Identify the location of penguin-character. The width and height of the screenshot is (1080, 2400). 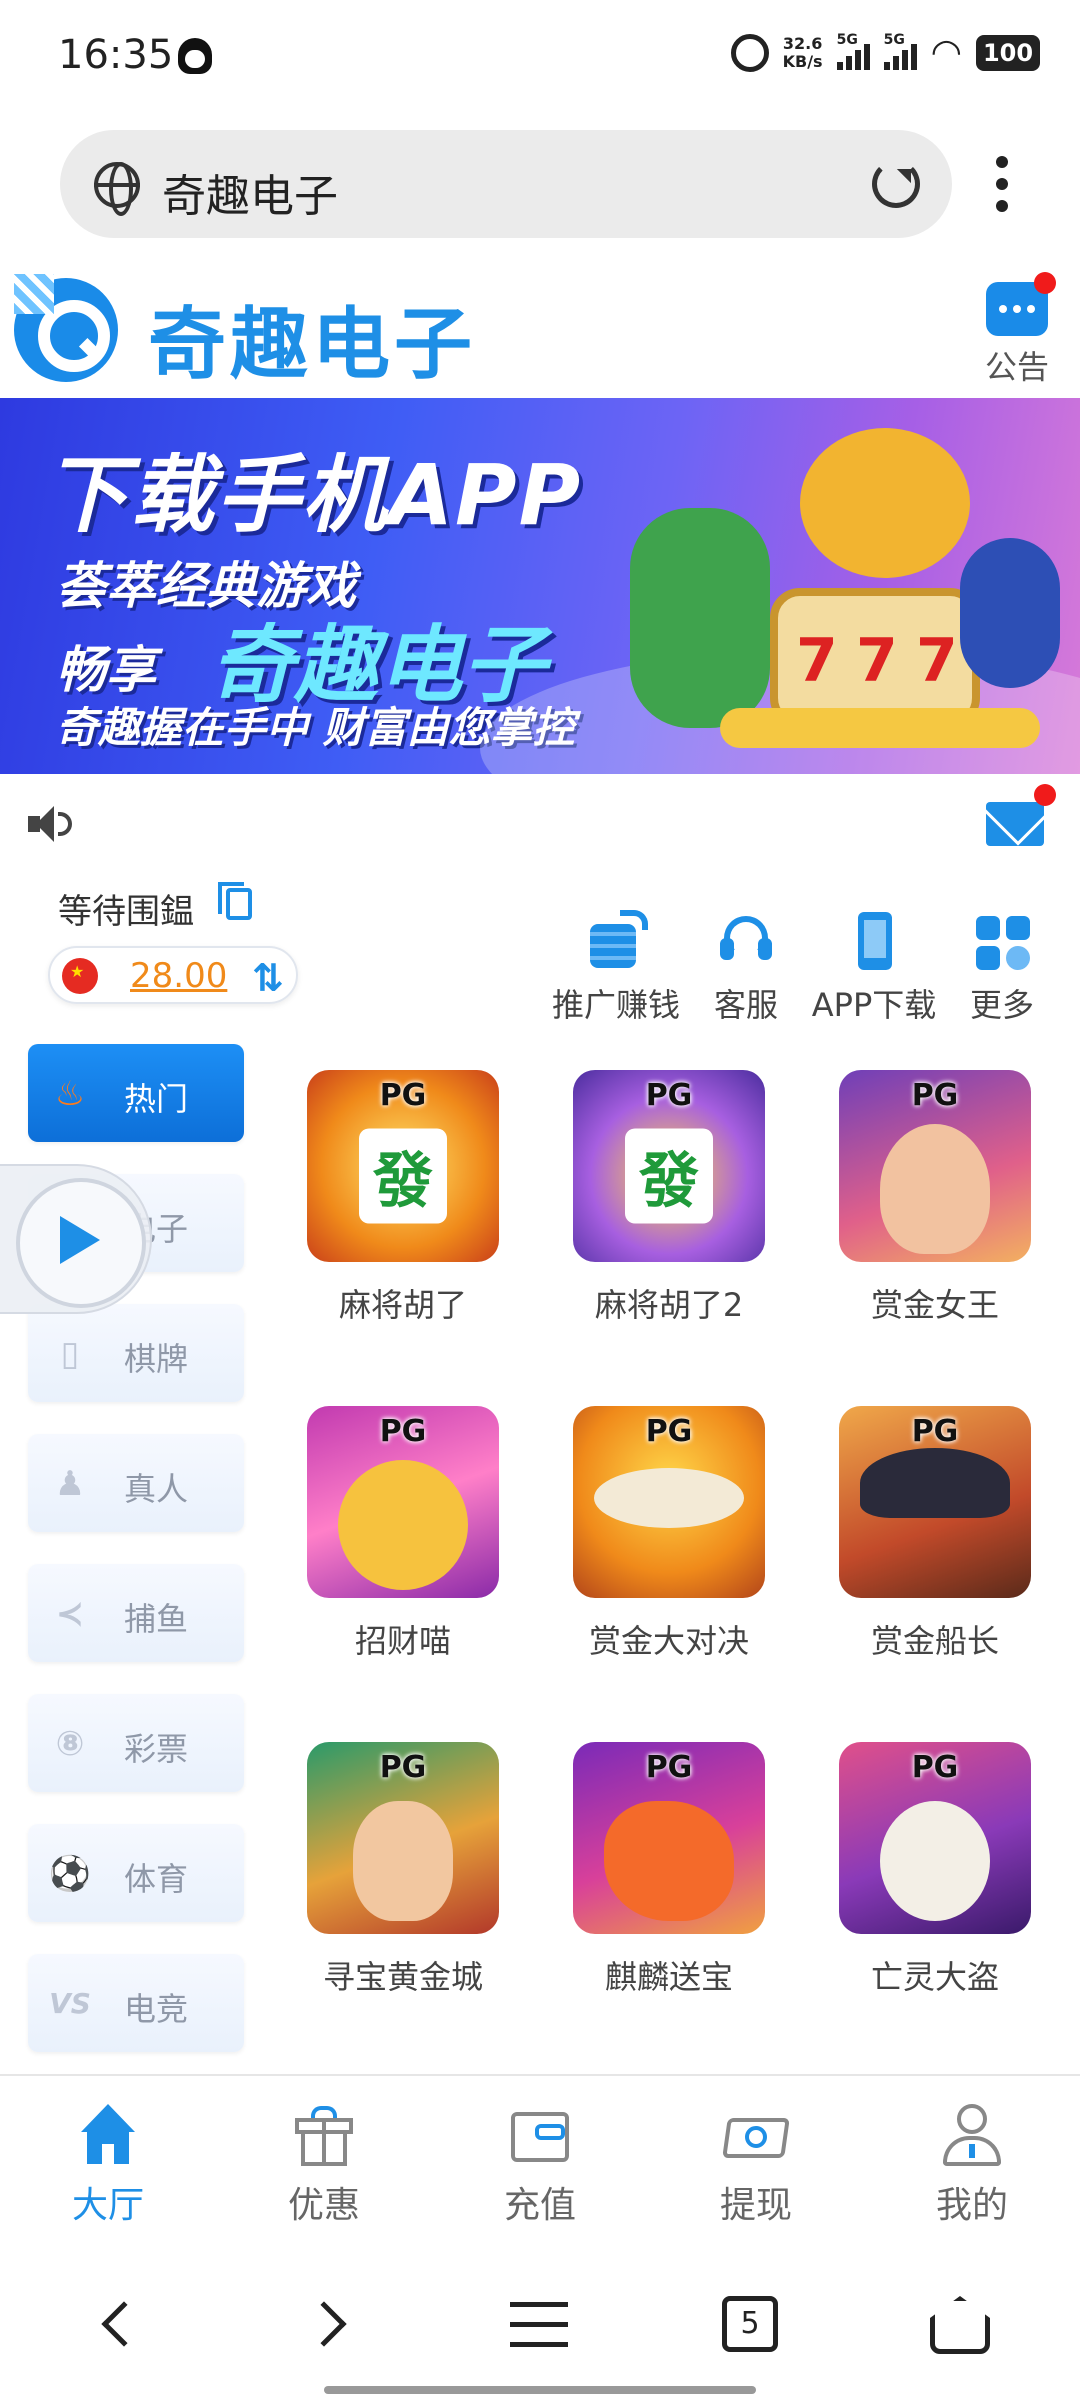
(1010, 613).